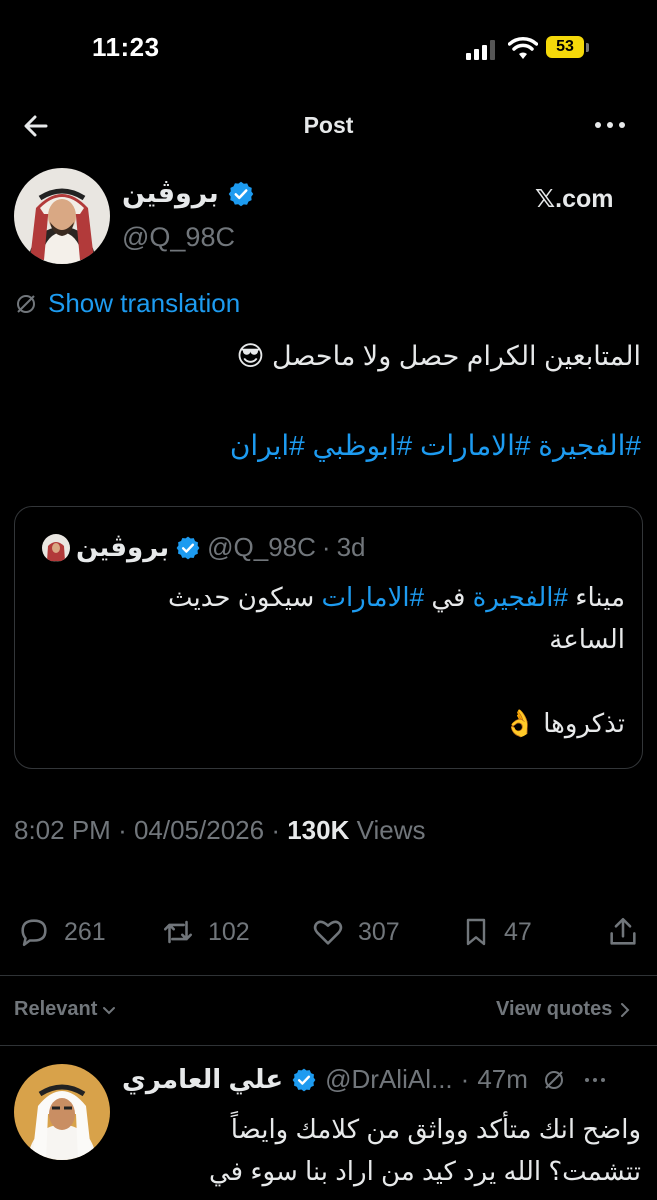 This screenshot has width=657, height=1200. Describe the element at coordinates (144, 303) in the screenshot. I see `show-translation-label: Show translation` at that location.